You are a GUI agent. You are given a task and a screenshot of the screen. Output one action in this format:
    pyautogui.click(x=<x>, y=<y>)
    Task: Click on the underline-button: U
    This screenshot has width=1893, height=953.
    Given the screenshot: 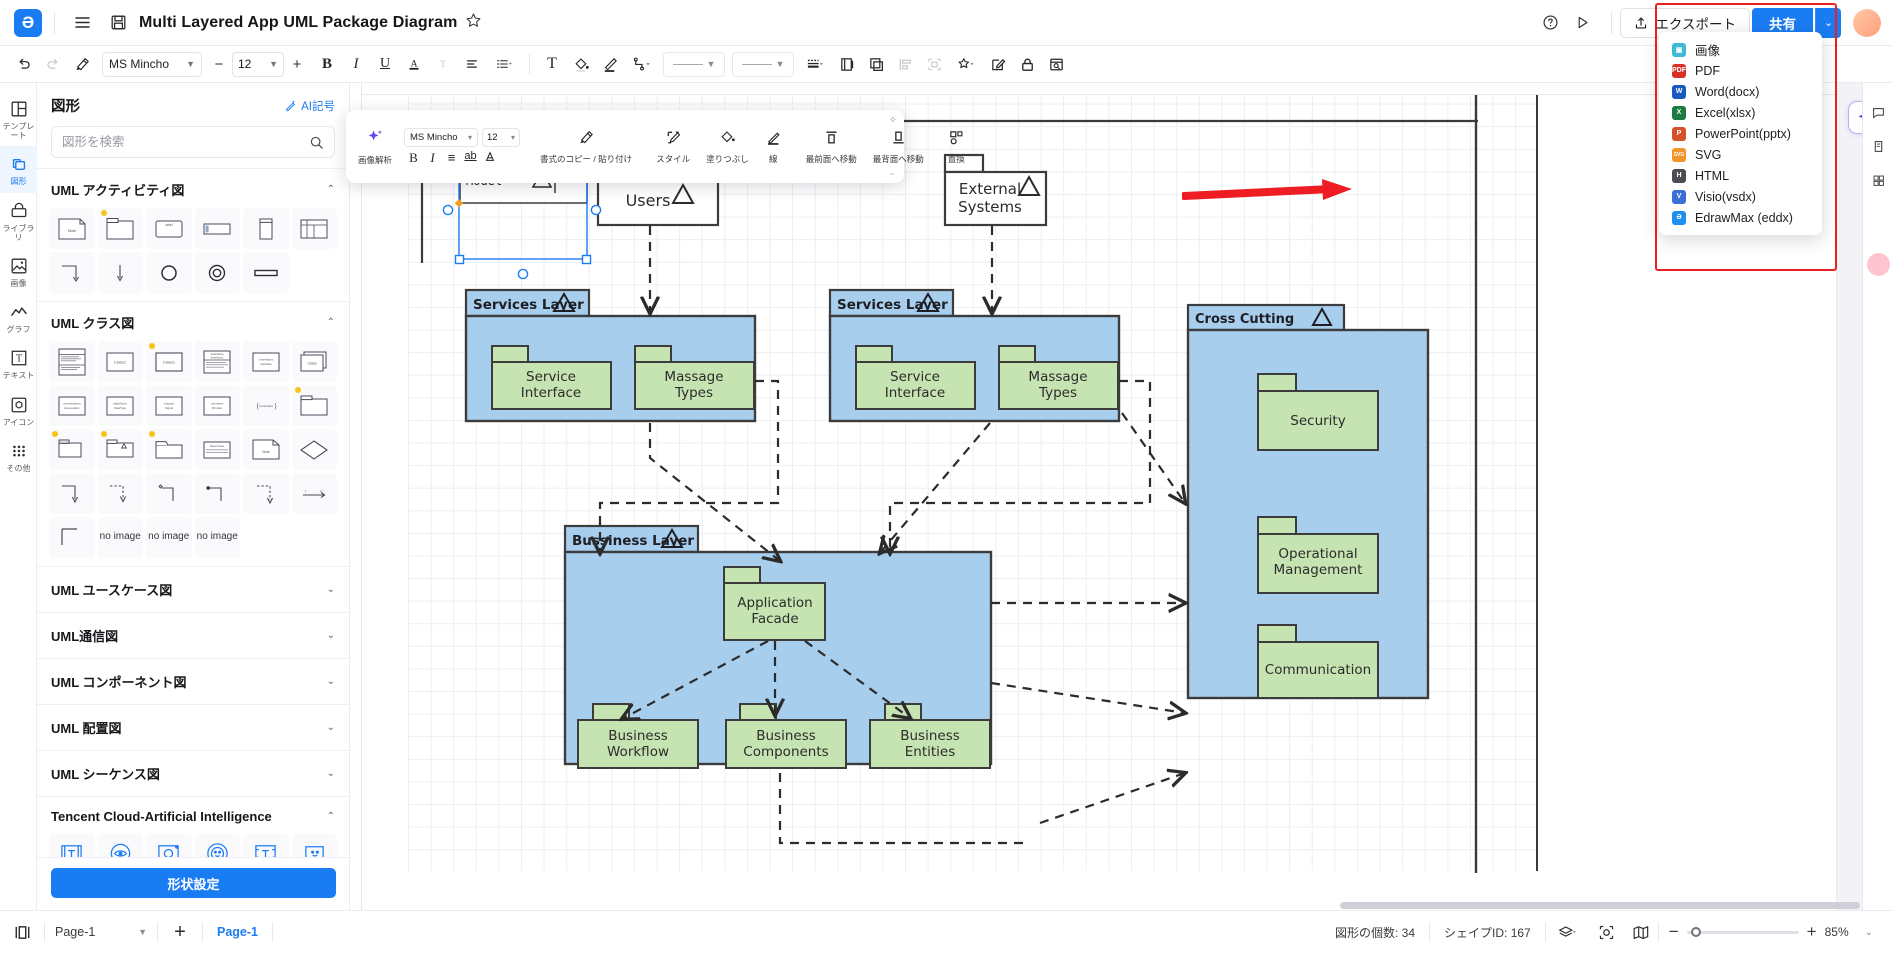 What is the action you would take?
    pyautogui.click(x=385, y=64)
    